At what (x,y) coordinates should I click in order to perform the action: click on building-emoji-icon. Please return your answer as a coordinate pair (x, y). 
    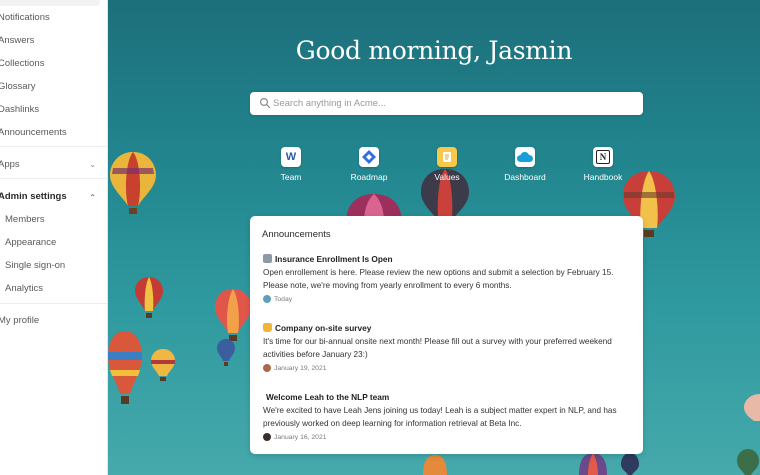
    Looking at the image, I should click on (267, 258).